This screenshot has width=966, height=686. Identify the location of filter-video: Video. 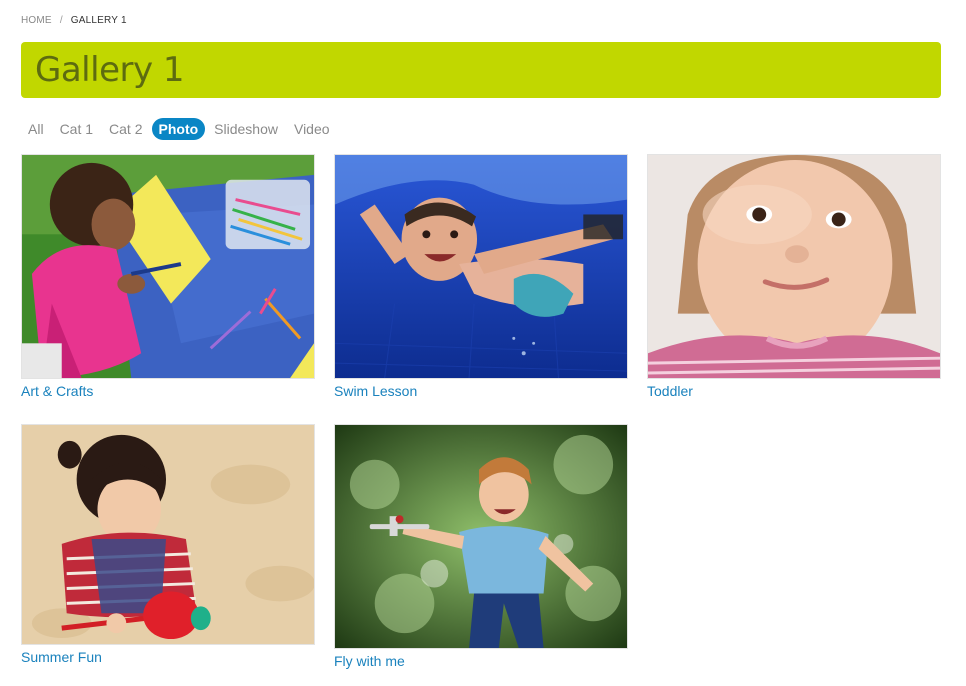
(312, 129).